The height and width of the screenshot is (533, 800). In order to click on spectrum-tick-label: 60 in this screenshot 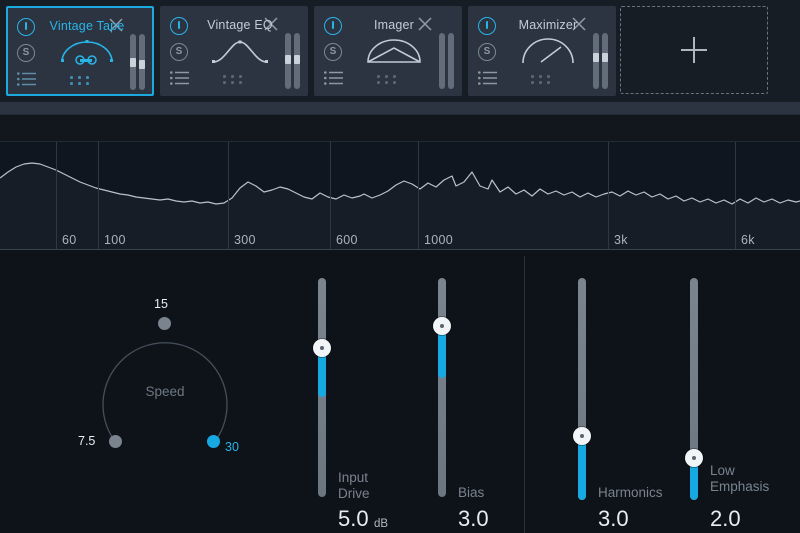, I will do `click(69, 240)`.